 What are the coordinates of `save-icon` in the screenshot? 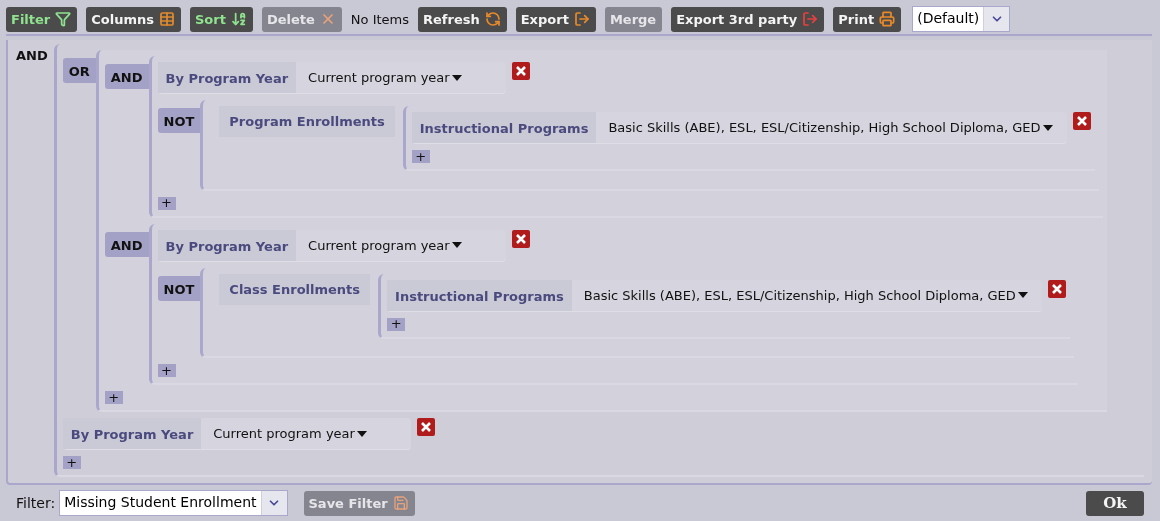 It's located at (400, 503).